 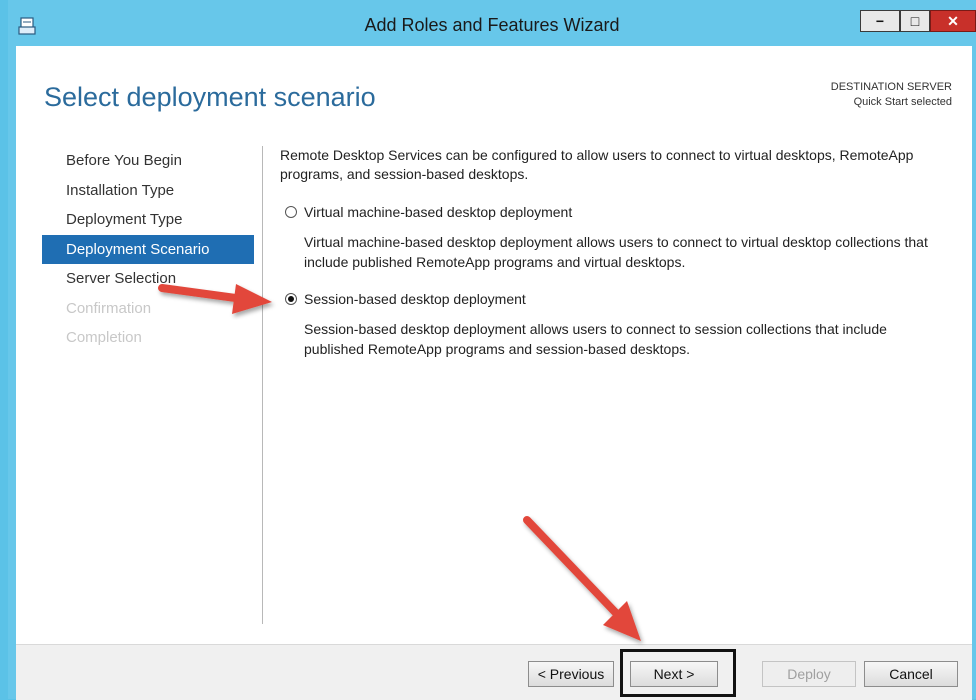 What do you see at coordinates (438, 212) in the screenshot?
I see `option-label-virtual-machine: Virtual machine-based desktop deployment` at bounding box center [438, 212].